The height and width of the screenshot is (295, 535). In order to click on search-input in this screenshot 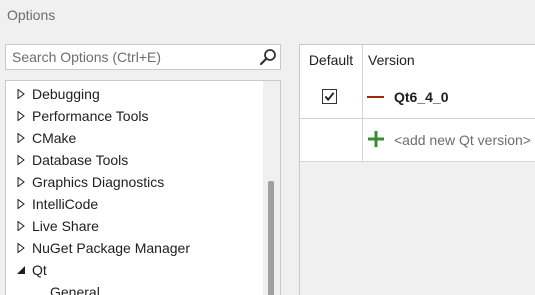, I will do `click(130, 57)`.